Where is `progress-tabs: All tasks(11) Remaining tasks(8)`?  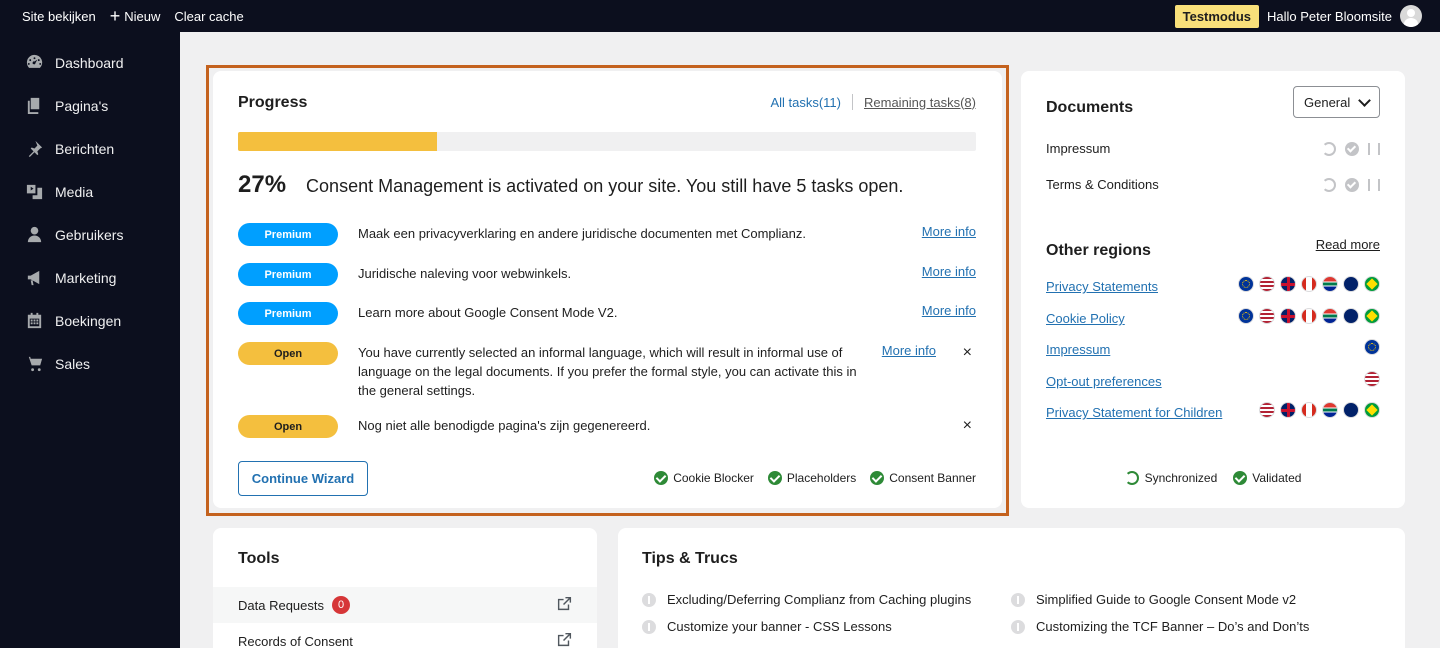
progress-tabs: All tasks(11) Remaining tasks(8) is located at coordinates (873, 102).